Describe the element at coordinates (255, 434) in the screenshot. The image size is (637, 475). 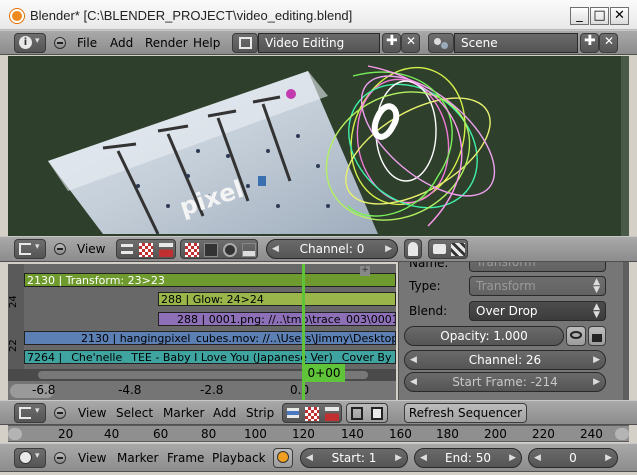
I see `timeline-tick: 100` at that location.